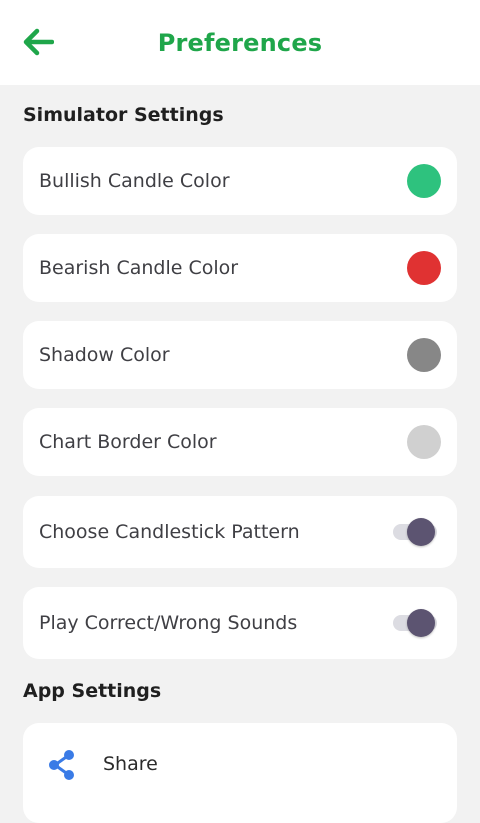 The image size is (480, 823). I want to click on candlestick-pattern-toggle, so click(415, 532).